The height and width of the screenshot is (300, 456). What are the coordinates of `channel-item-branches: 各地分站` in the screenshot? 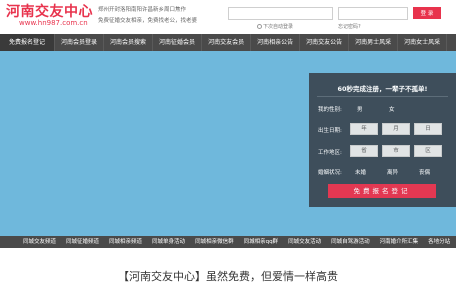 It's located at (439, 242).